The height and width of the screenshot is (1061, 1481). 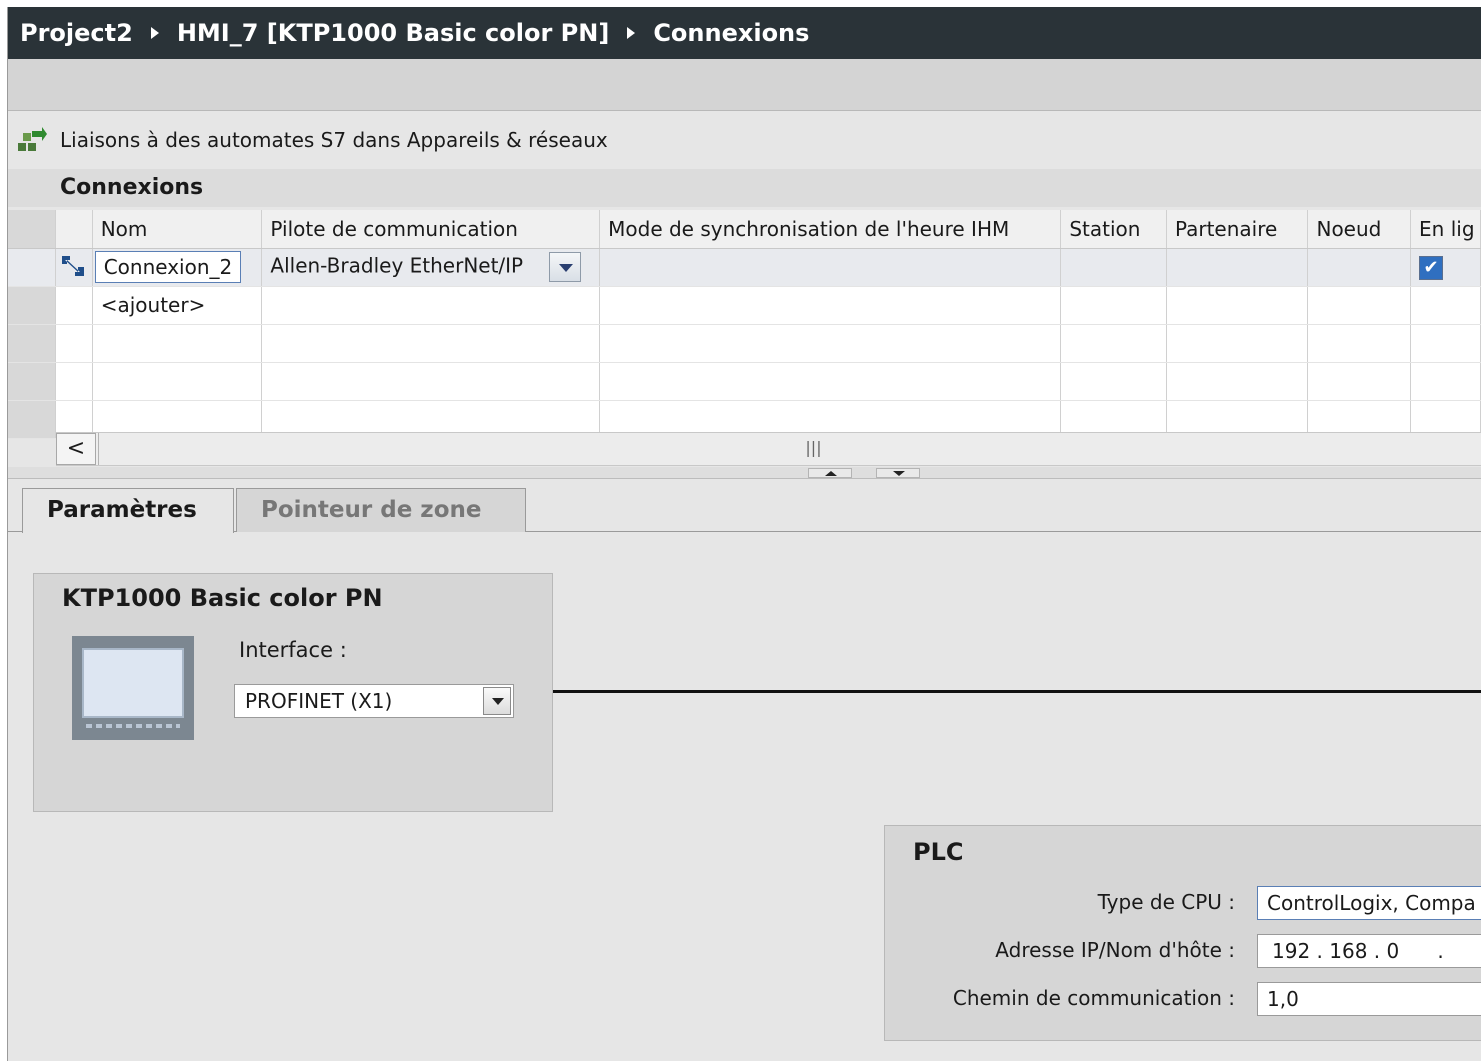 I want to click on column-header-name: Nom, so click(x=177, y=229).